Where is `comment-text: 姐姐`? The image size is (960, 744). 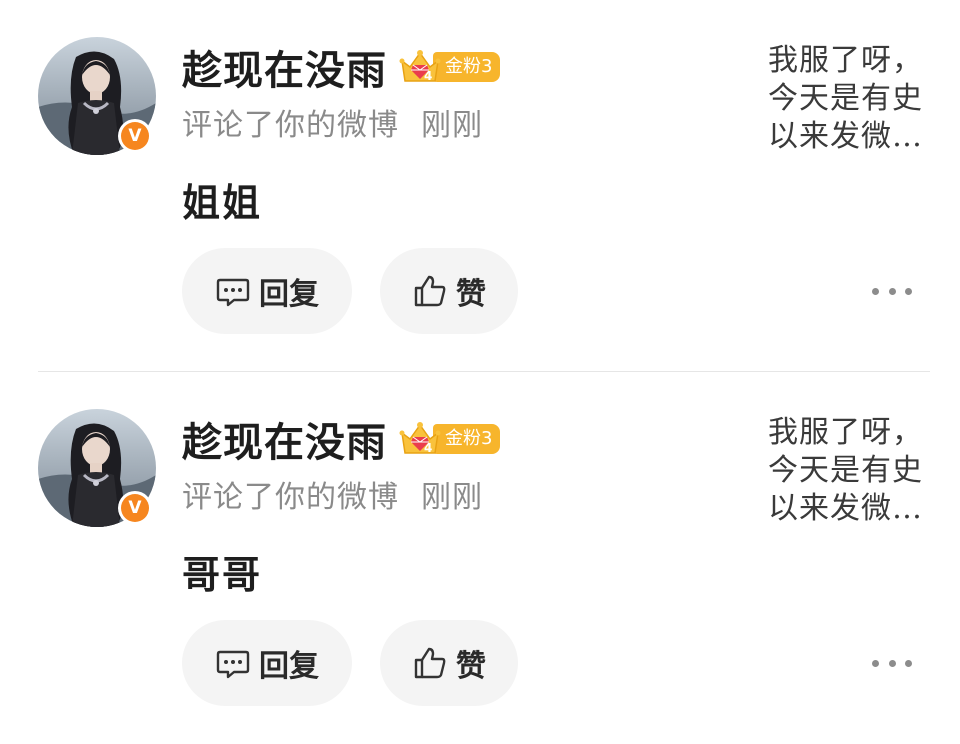
comment-text: 姐姐 is located at coordinates (222, 202).